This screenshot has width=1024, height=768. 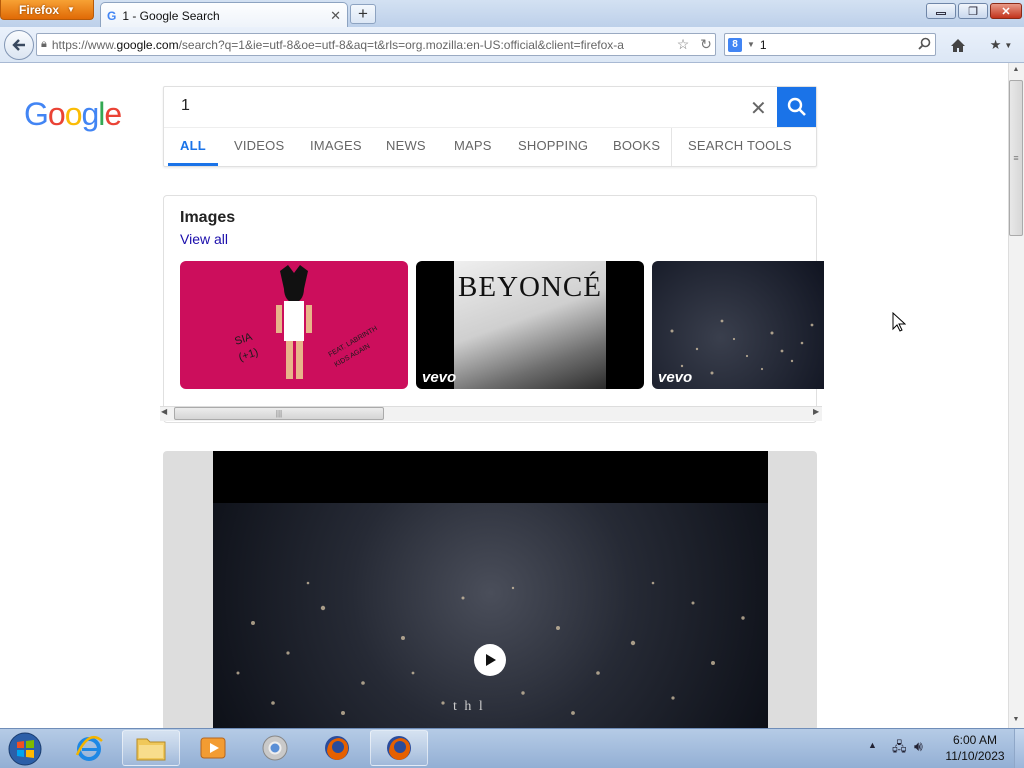 I want to click on show-desktop-button, so click(x=1019, y=748).